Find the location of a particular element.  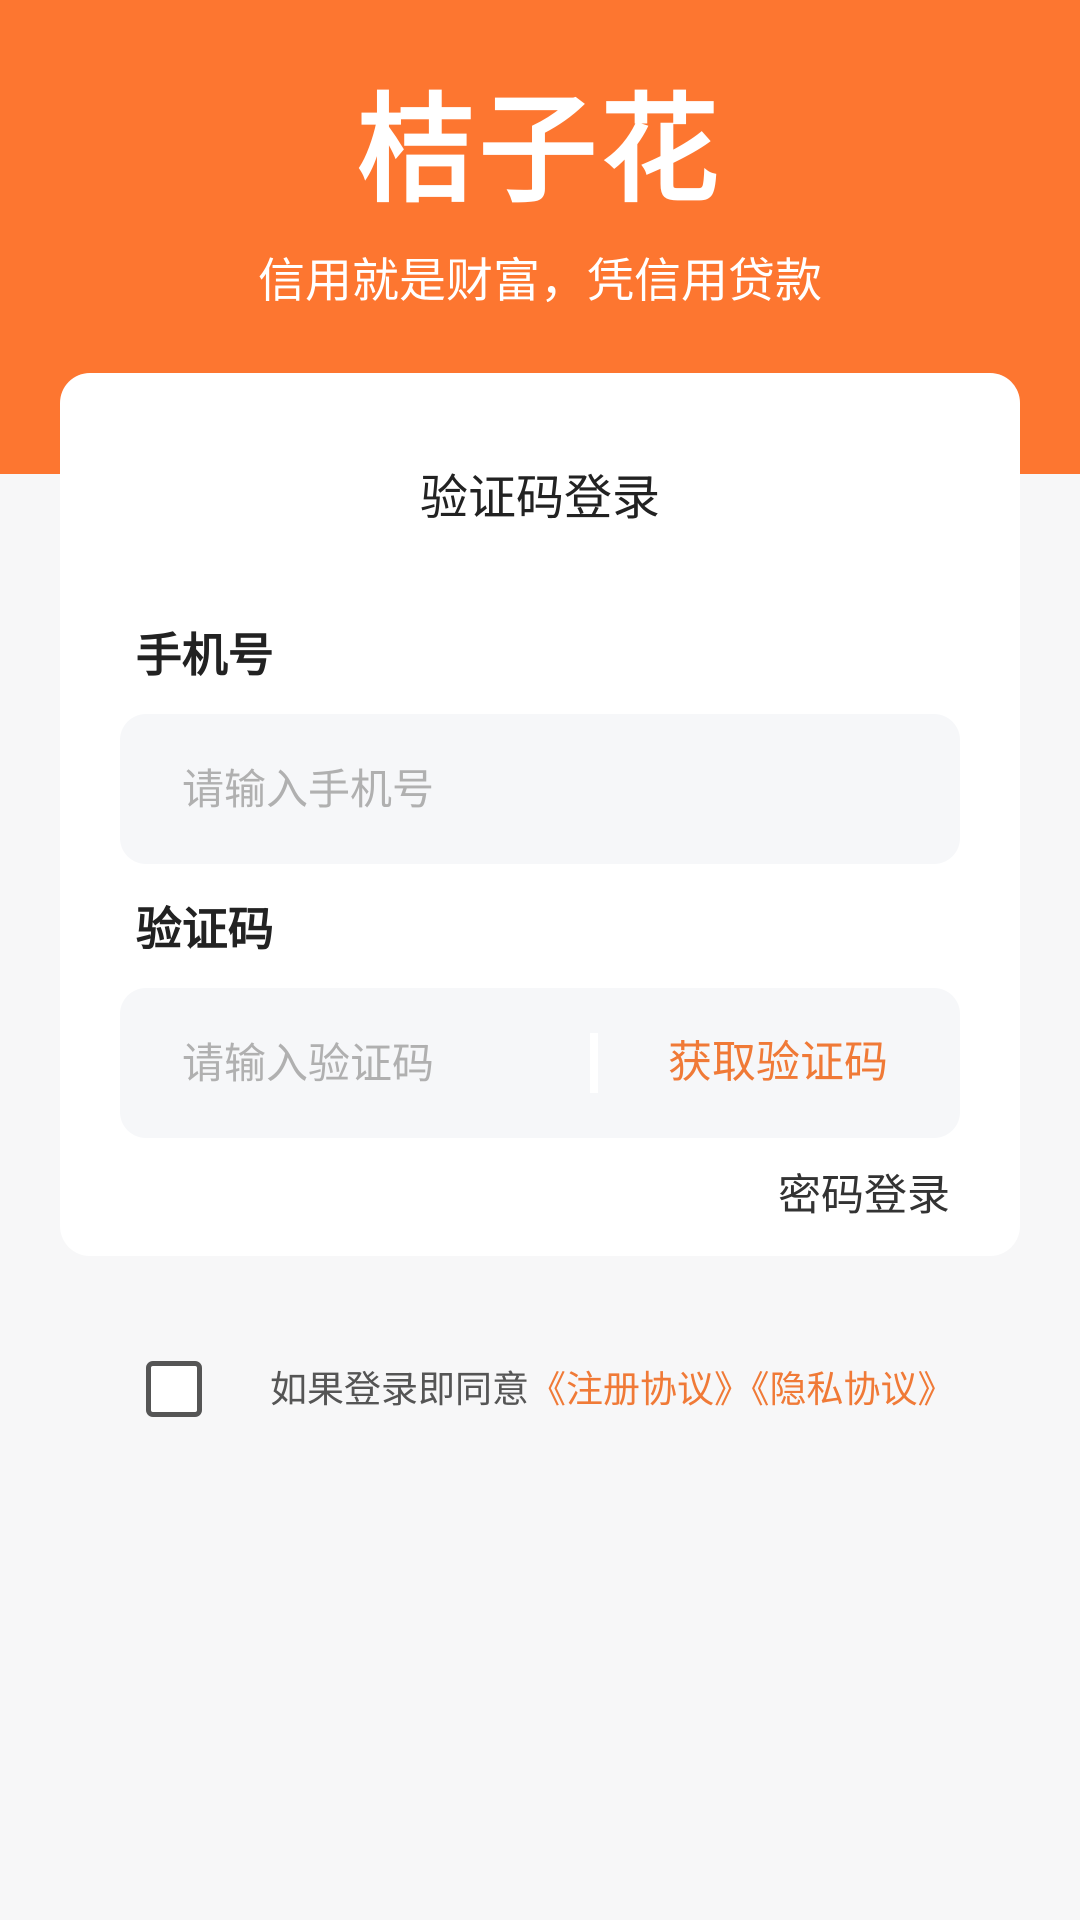

agreement-text: 如果登录即同意《注册协议》《隐私协议》 is located at coordinates (612, 1390).